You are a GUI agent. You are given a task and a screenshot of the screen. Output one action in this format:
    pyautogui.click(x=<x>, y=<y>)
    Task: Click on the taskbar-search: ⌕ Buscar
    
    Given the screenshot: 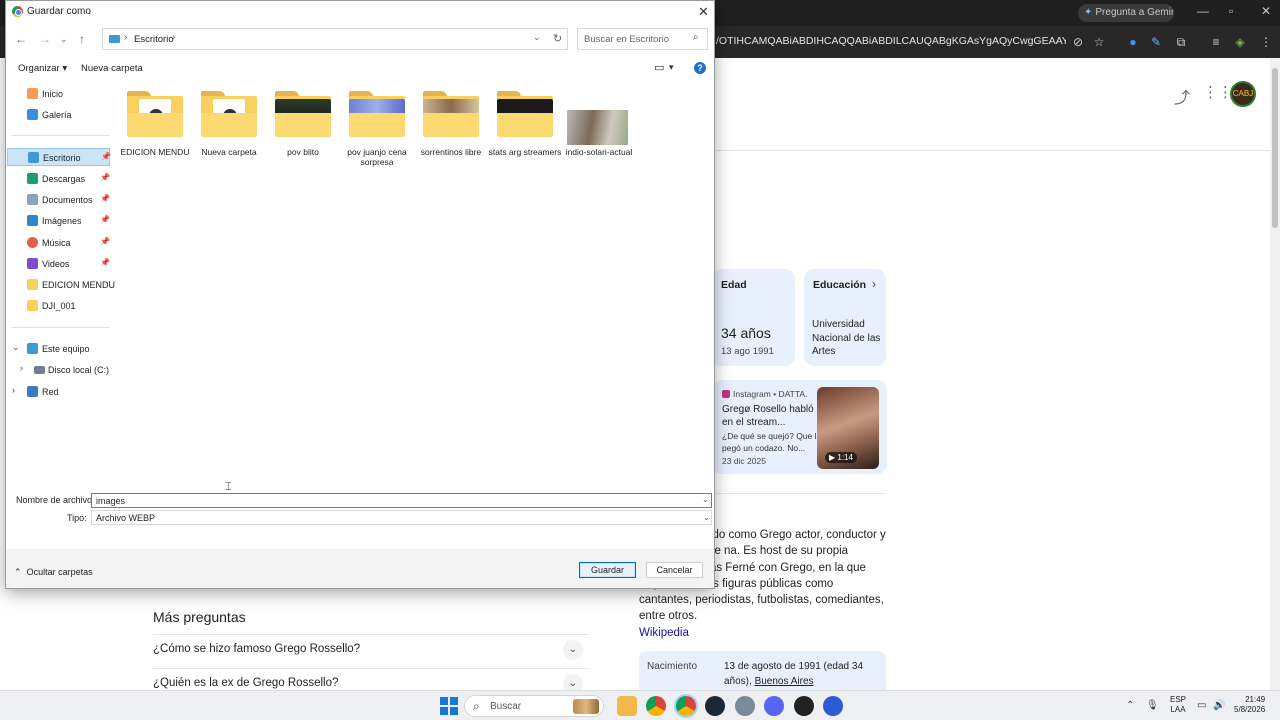 What is the action you would take?
    pyautogui.click(x=534, y=706)
    